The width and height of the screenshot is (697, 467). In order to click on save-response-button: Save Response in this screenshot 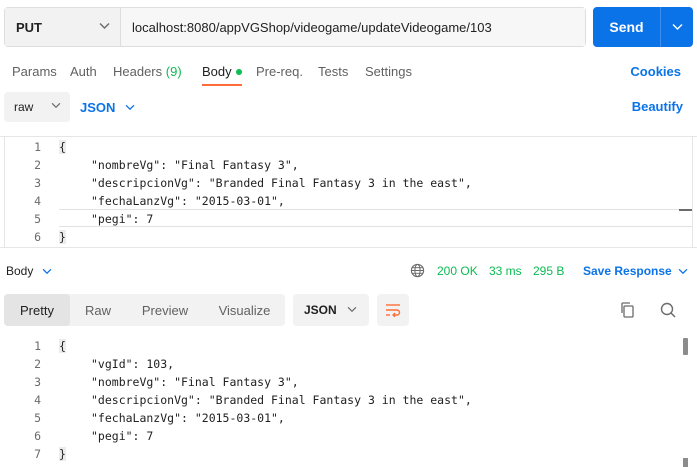, I will do `click(635, 271)`.